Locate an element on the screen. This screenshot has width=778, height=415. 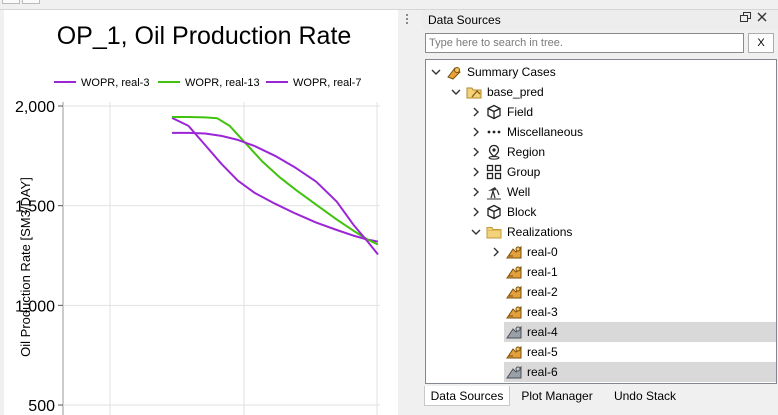
tree-item-real-0: real-0 is located at coordinates (601, 252).